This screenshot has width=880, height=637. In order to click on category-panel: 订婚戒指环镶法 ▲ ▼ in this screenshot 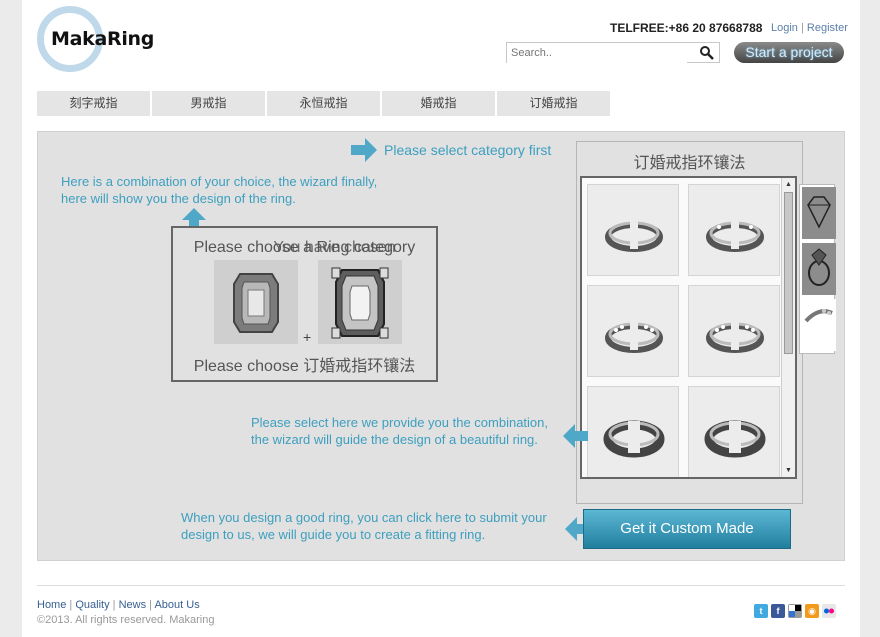, I will do `click(689, 322)`.